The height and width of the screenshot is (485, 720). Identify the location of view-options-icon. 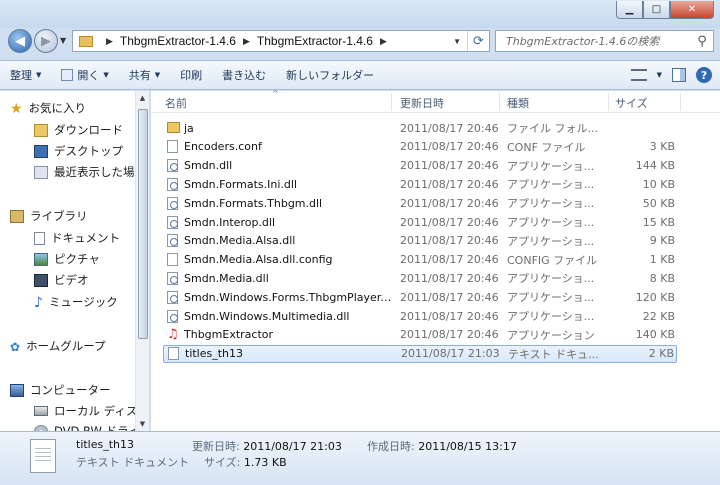
(638, 75).